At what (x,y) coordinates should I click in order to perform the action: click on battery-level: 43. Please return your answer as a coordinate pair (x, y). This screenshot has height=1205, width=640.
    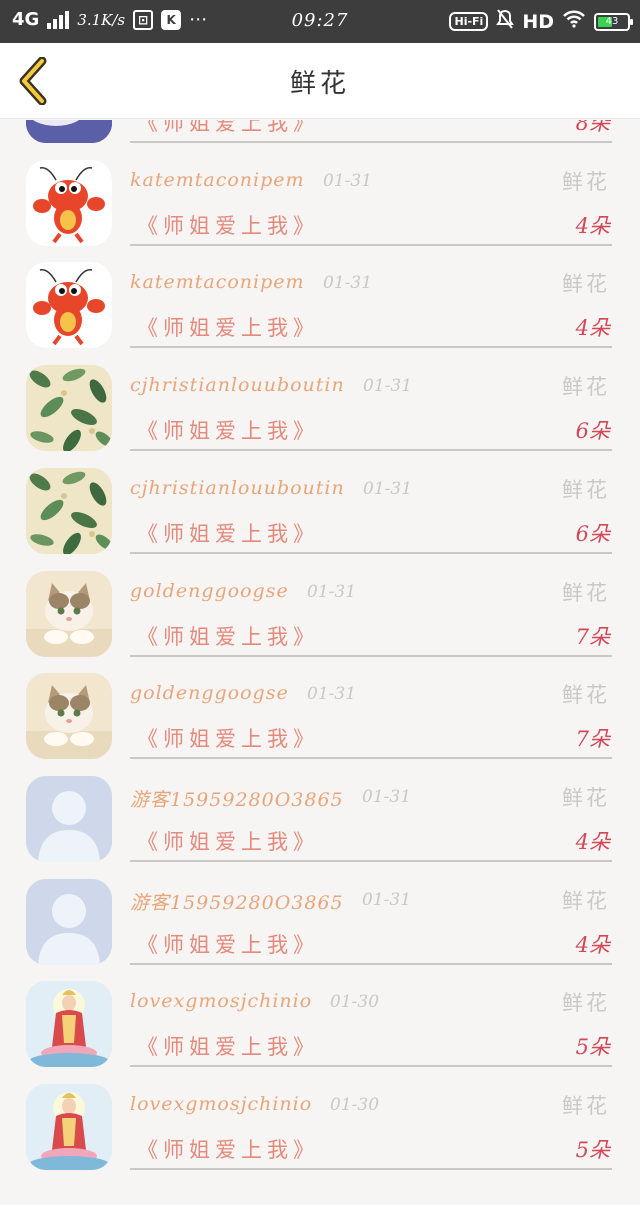
    Looking at the image, I should click on (612, 21).